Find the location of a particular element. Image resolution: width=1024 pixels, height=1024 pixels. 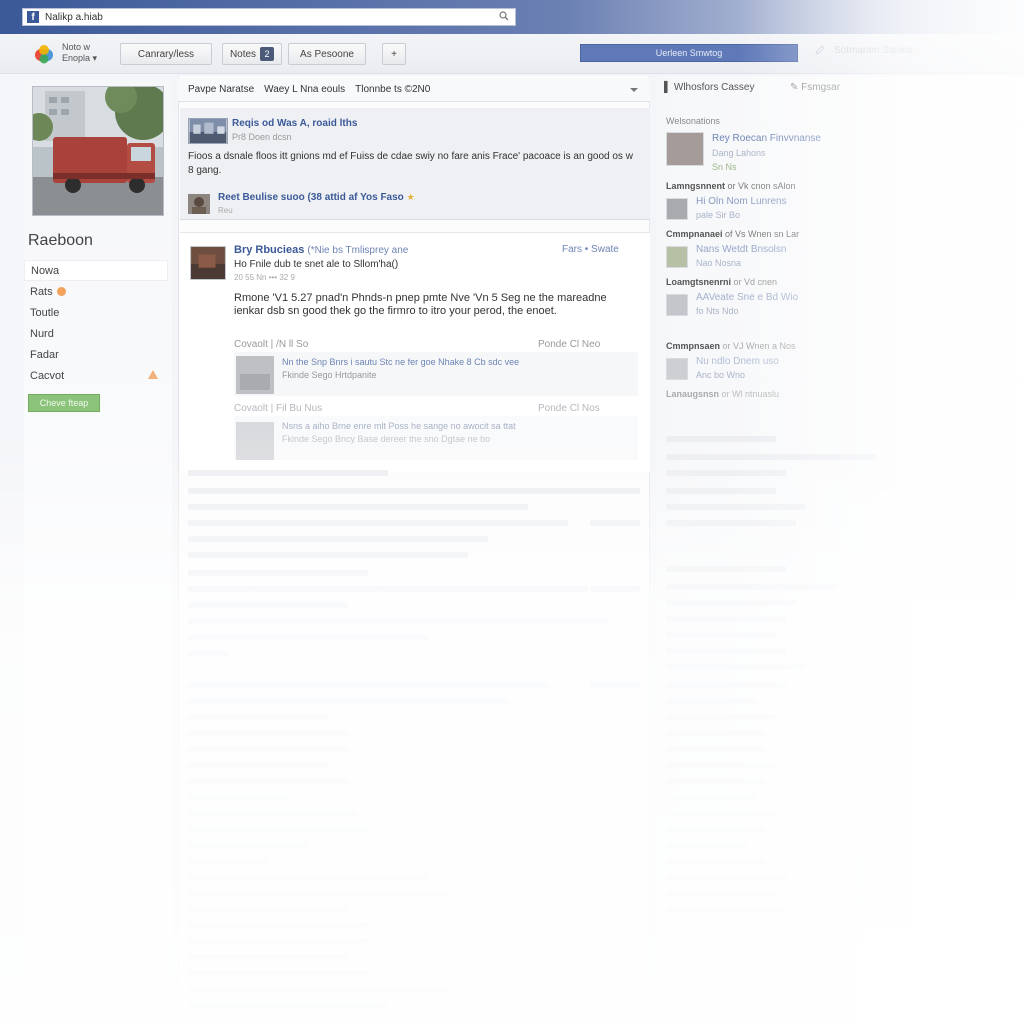

group-name: Cmmpnsaen is located at coordinates (693, 346).